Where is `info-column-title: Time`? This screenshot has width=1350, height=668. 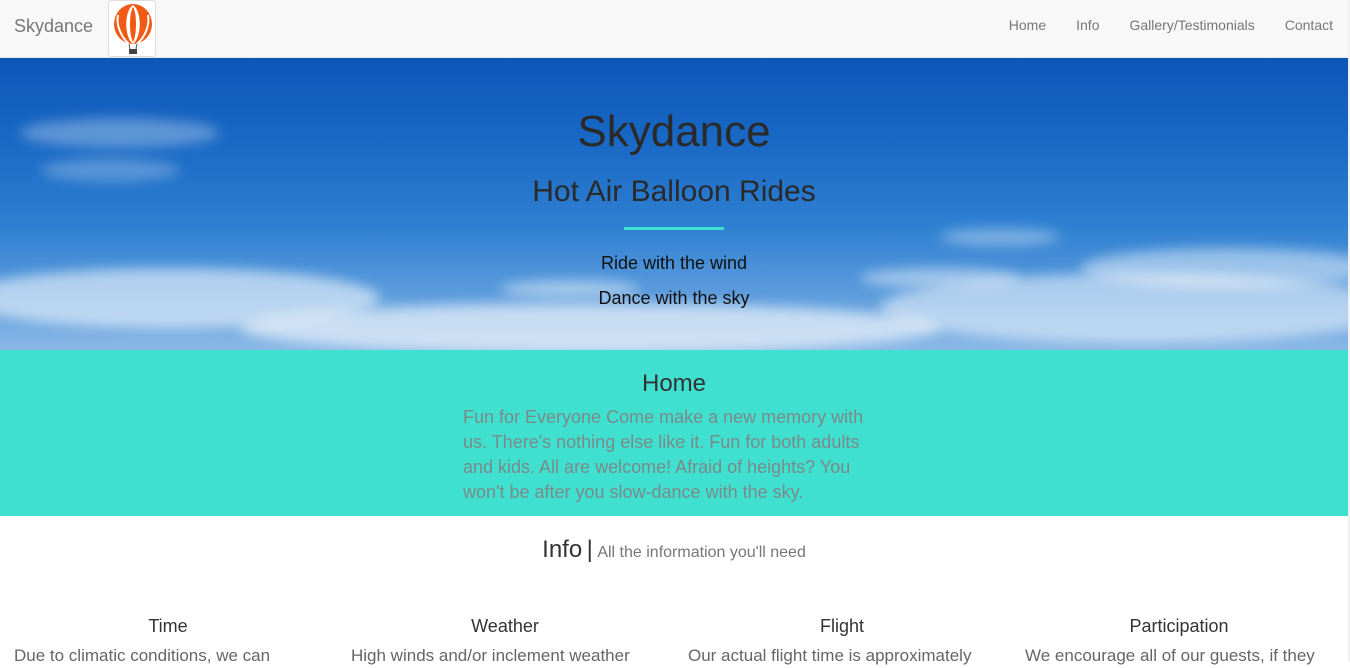 info-column-title: Time is located at coordinates (168, 626).